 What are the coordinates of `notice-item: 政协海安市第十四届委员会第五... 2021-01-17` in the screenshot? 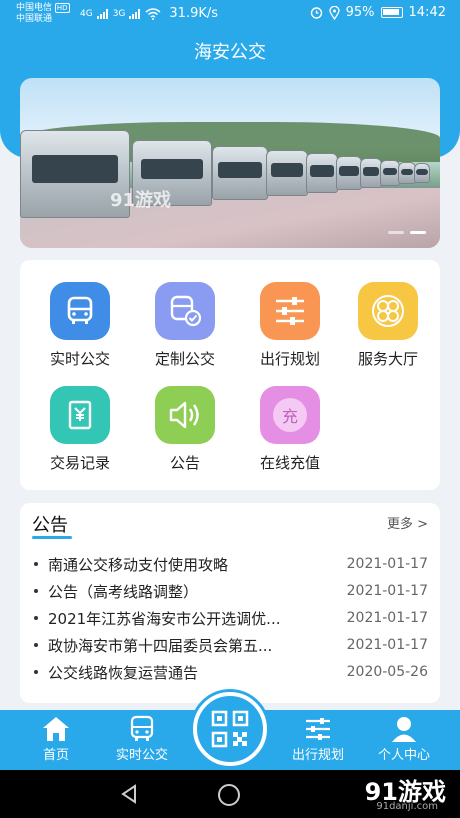 It's located at (231, 645).